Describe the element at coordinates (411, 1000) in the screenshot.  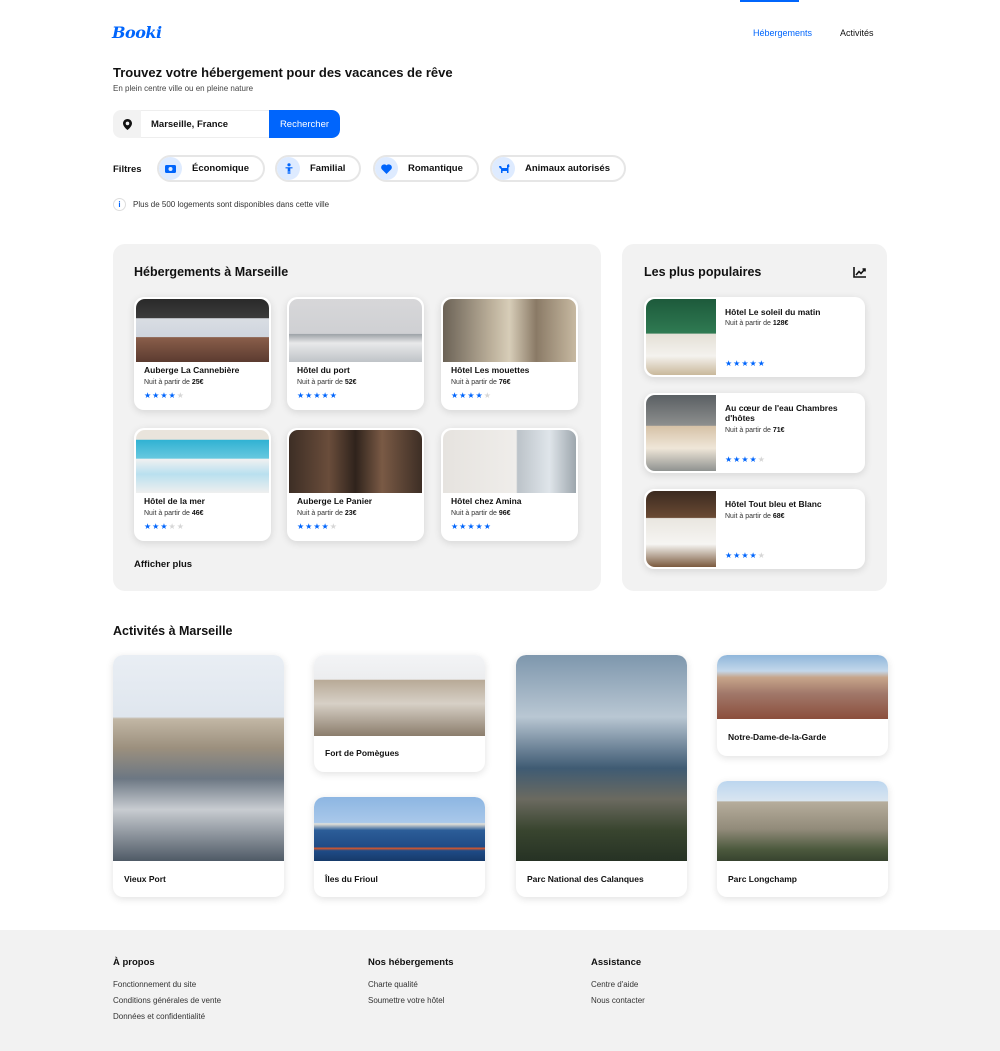
I see `footer-link: Soumettre votre hôtel` at that location.